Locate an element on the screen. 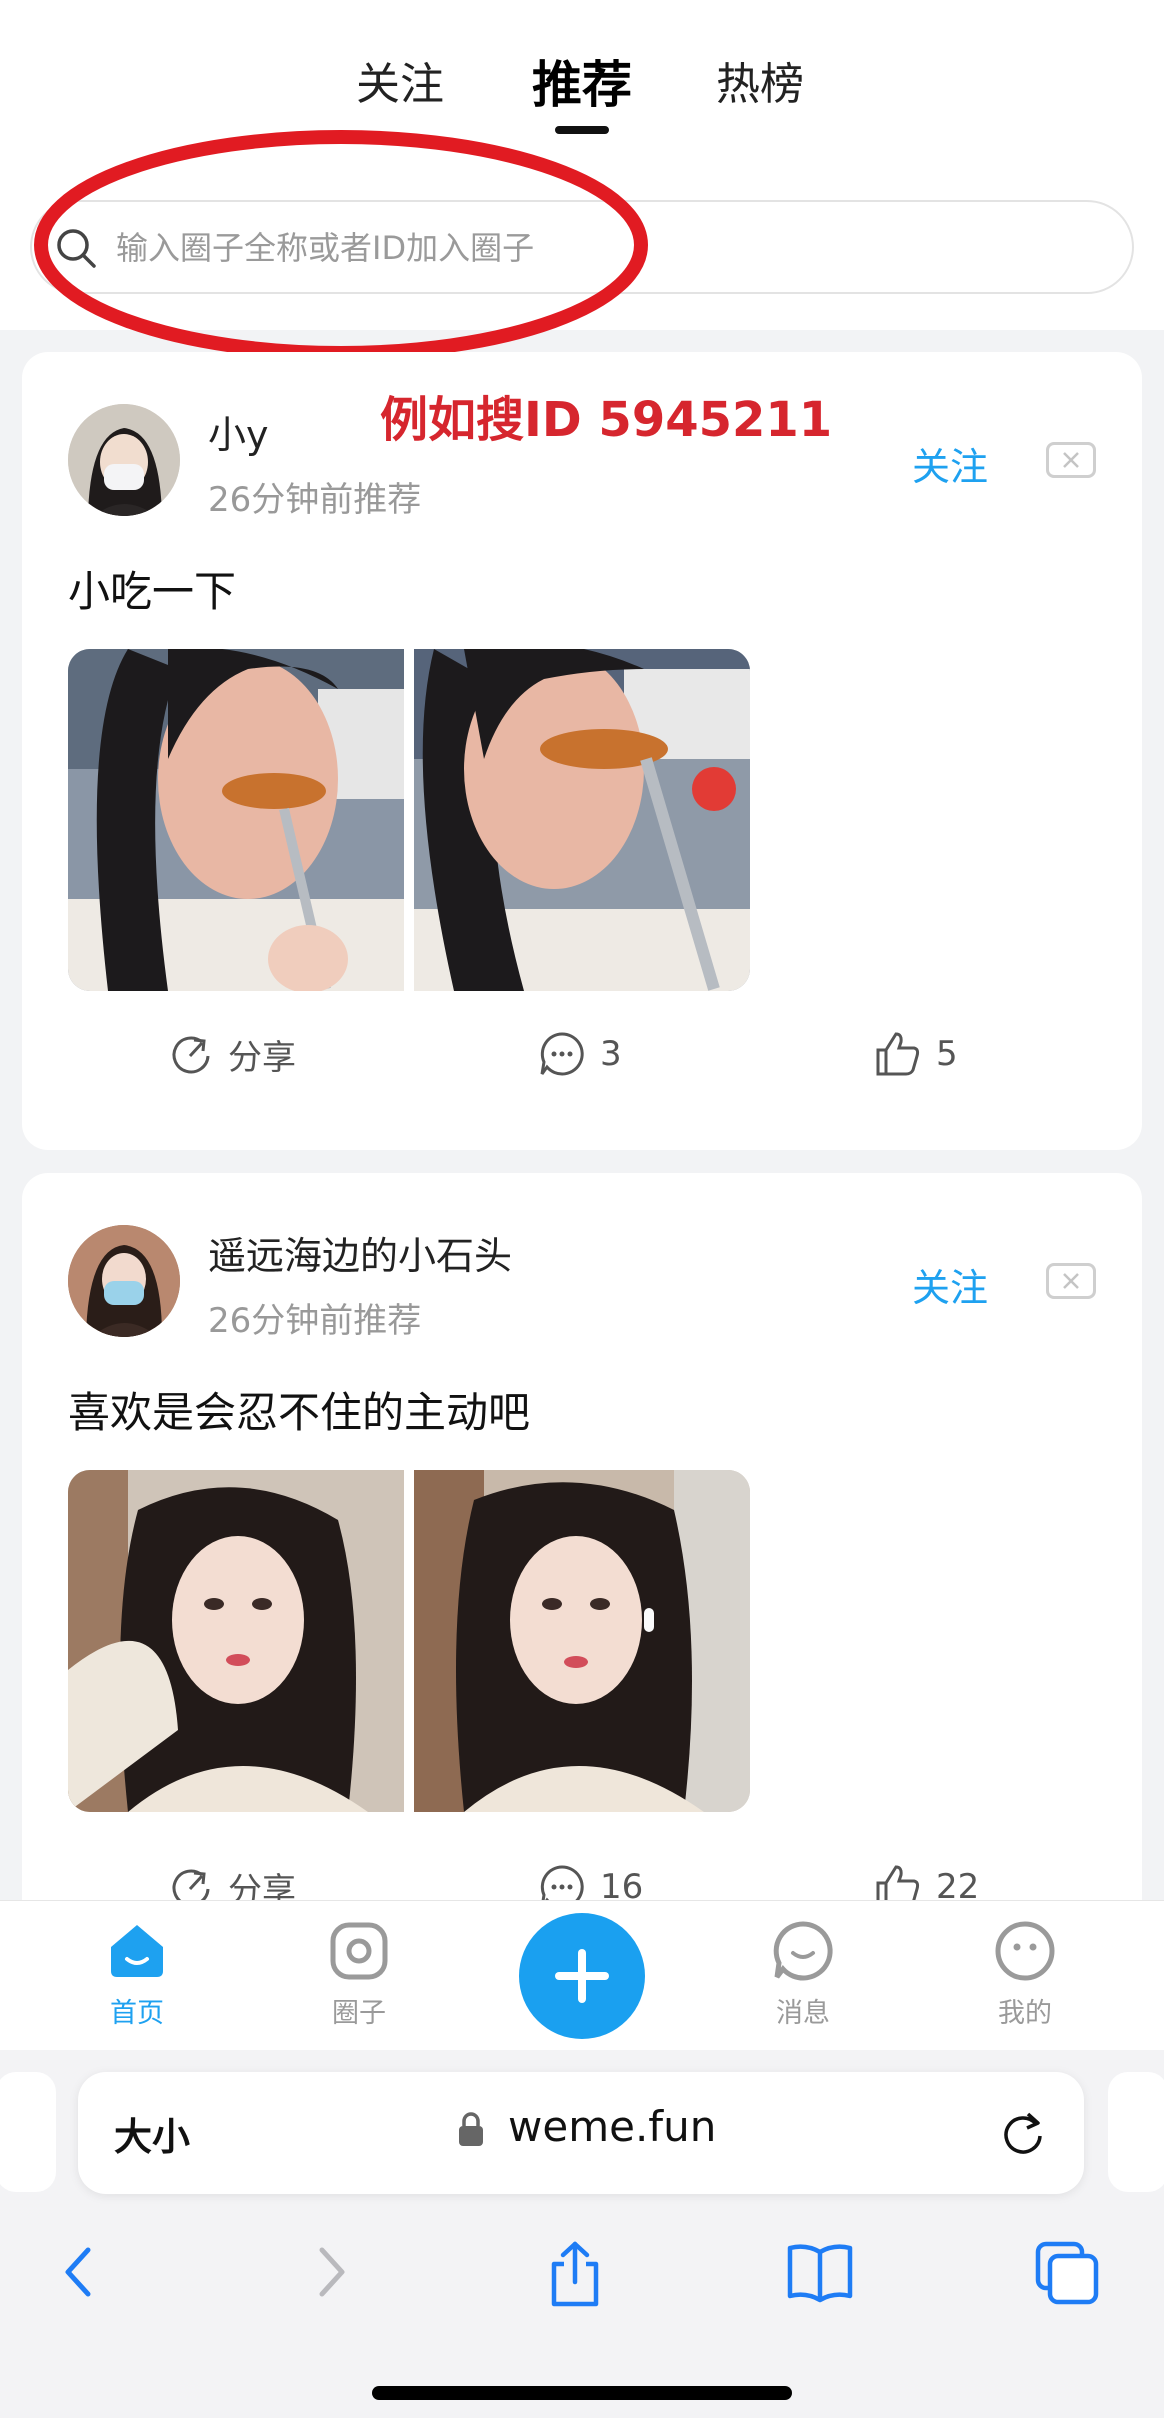 The height and width of the screenshot is (2418, 1164). tab-hot-list: 热榜 is located at coordinates (760, 90).